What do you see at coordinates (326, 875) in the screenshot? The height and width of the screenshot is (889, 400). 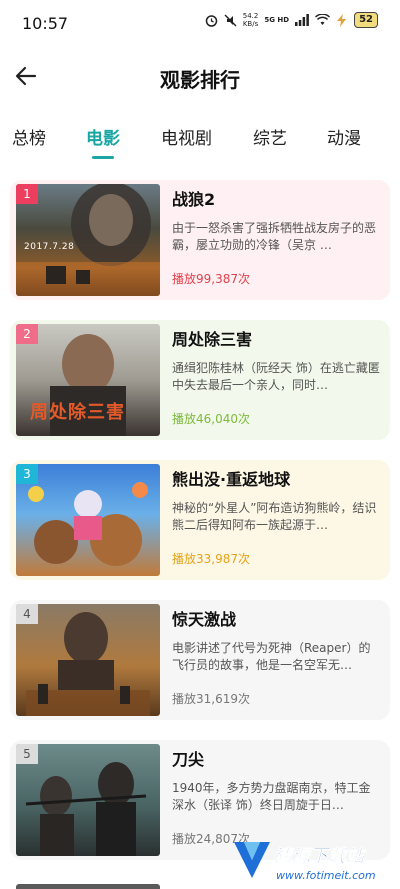 I see `watermark-url: www.fotimeit.com` at bounding box center [326, 875].